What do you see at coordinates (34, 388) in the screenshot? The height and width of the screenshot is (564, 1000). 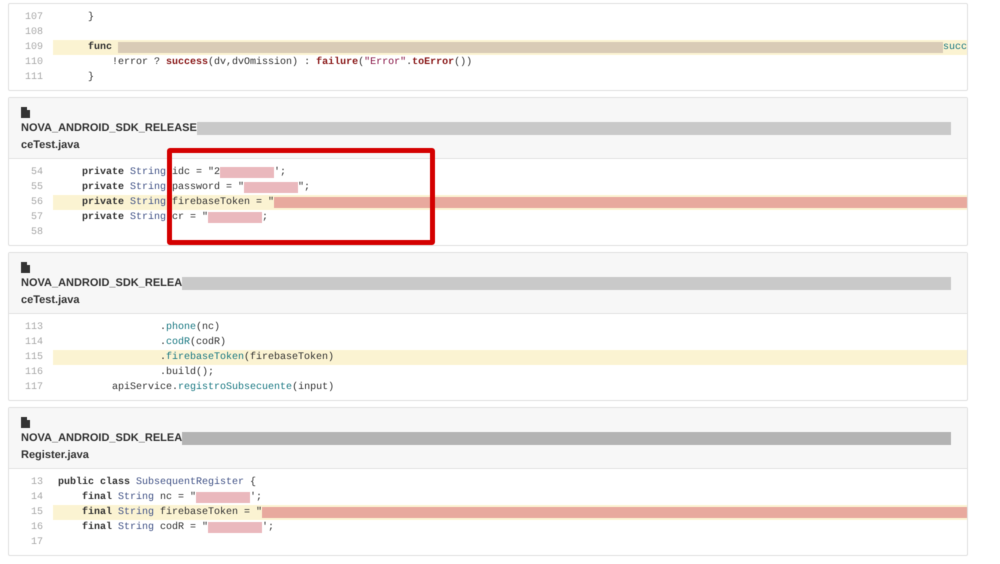 I see `line-number: 117` at bounding box center [34, 388].